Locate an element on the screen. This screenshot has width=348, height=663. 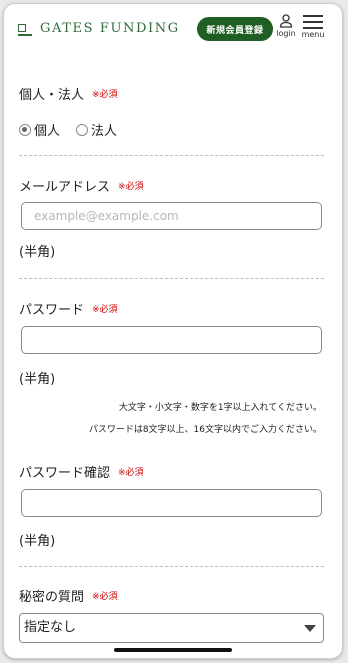
email-hint: (半角) is located at coordinates (37, 252).